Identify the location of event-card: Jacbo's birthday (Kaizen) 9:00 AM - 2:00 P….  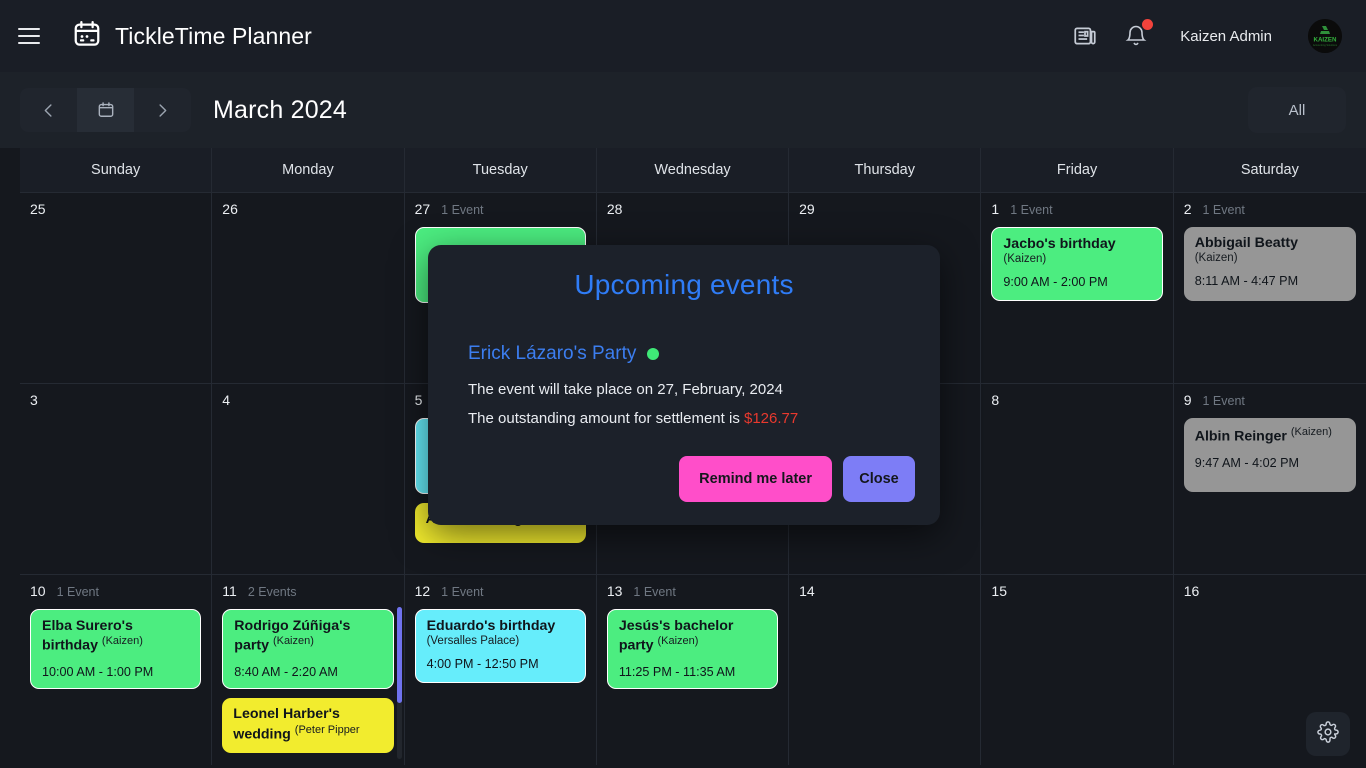
(1077, 264).